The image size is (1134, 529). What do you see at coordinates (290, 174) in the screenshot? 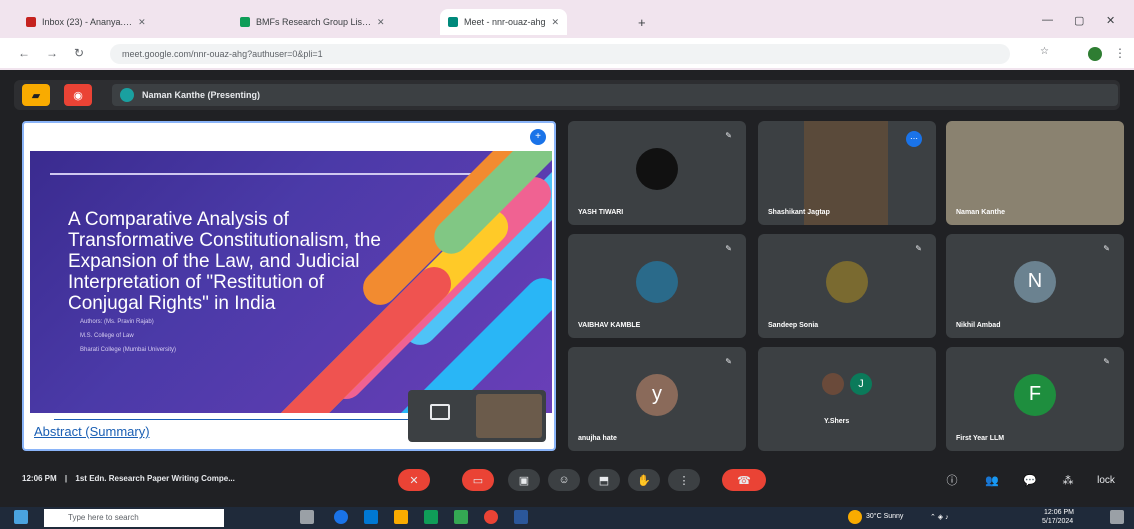
I see `slide-divider` at bounding box center [290, 174].